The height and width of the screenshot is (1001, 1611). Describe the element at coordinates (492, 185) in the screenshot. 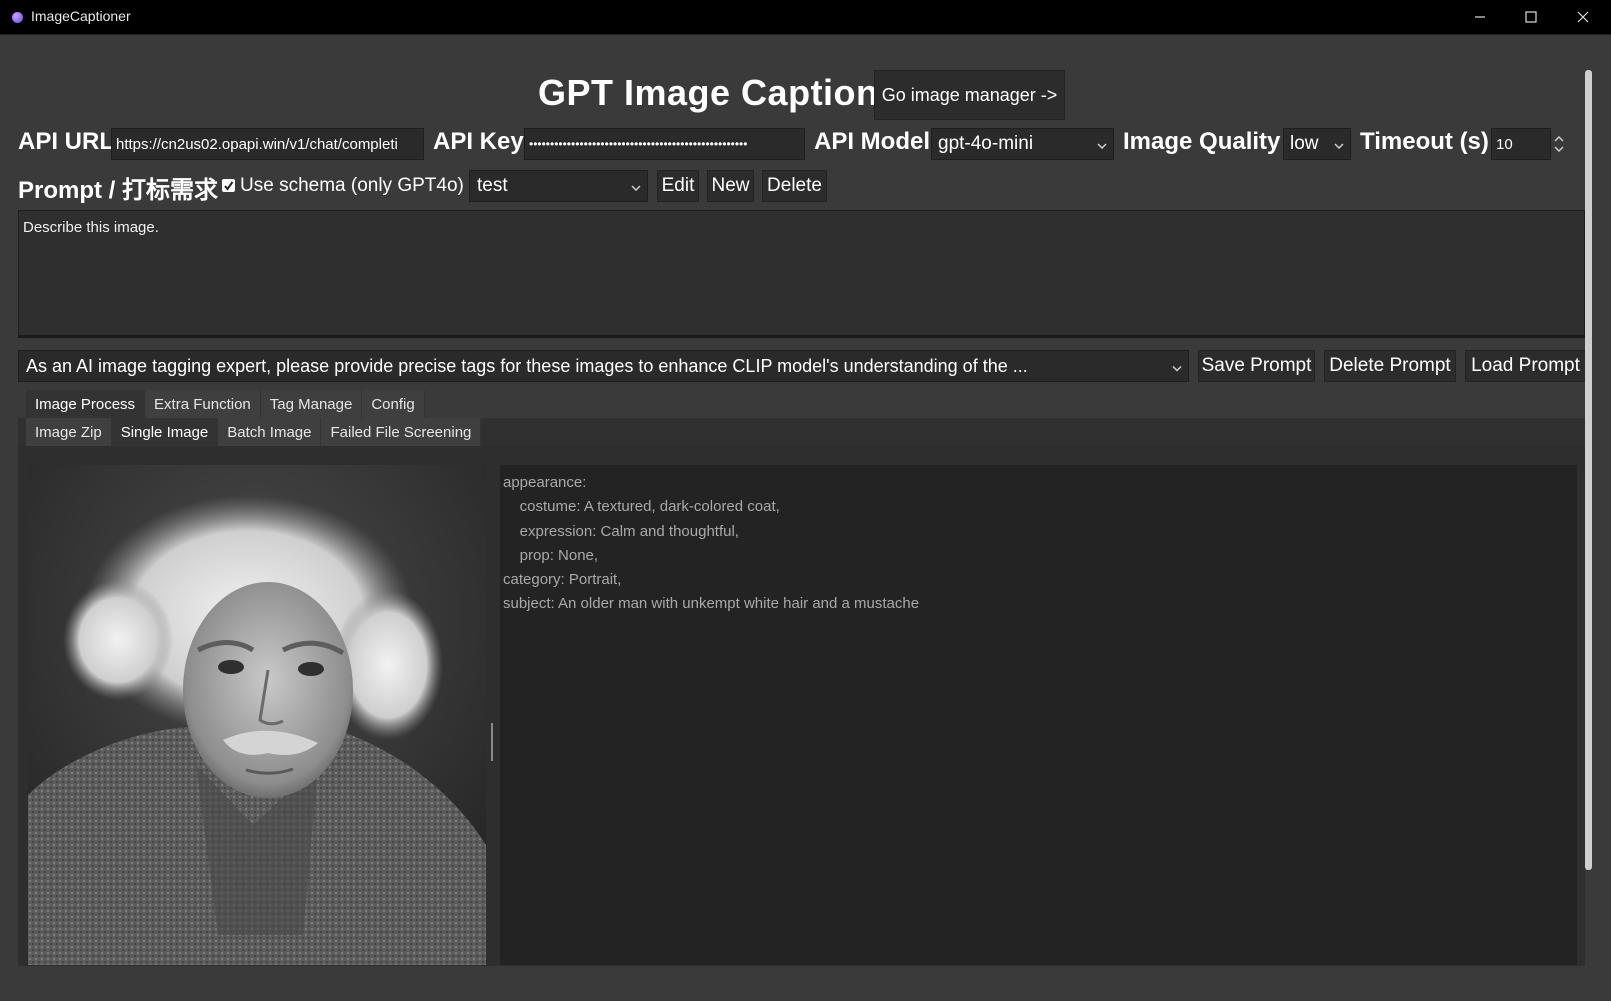

I see `schema-select-value: test` at that location.